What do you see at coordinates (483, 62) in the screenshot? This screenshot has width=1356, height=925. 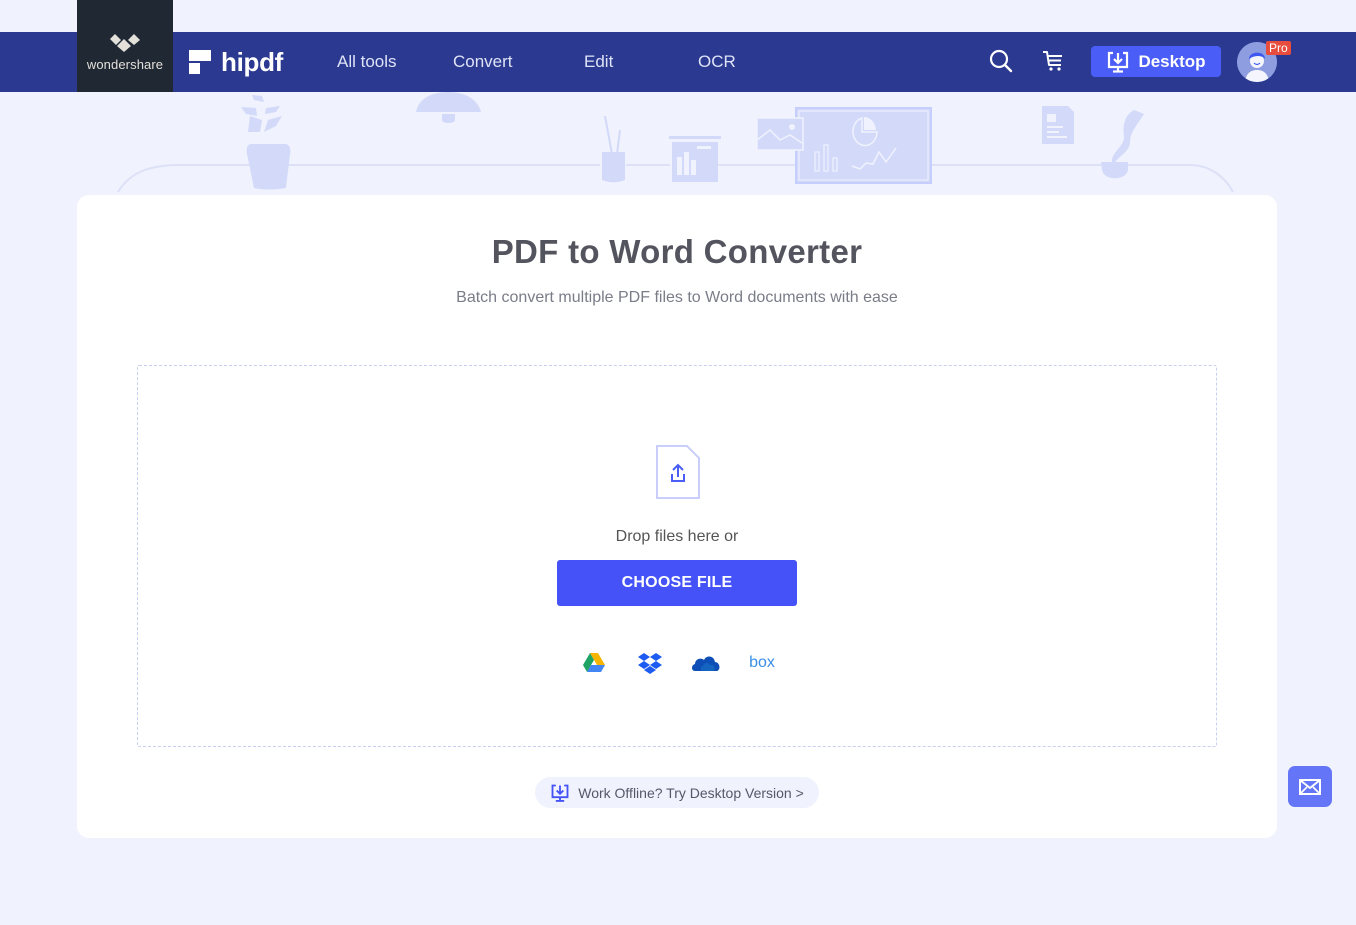 I see `nav-convert: Convert` at bounding box center [483, 62].